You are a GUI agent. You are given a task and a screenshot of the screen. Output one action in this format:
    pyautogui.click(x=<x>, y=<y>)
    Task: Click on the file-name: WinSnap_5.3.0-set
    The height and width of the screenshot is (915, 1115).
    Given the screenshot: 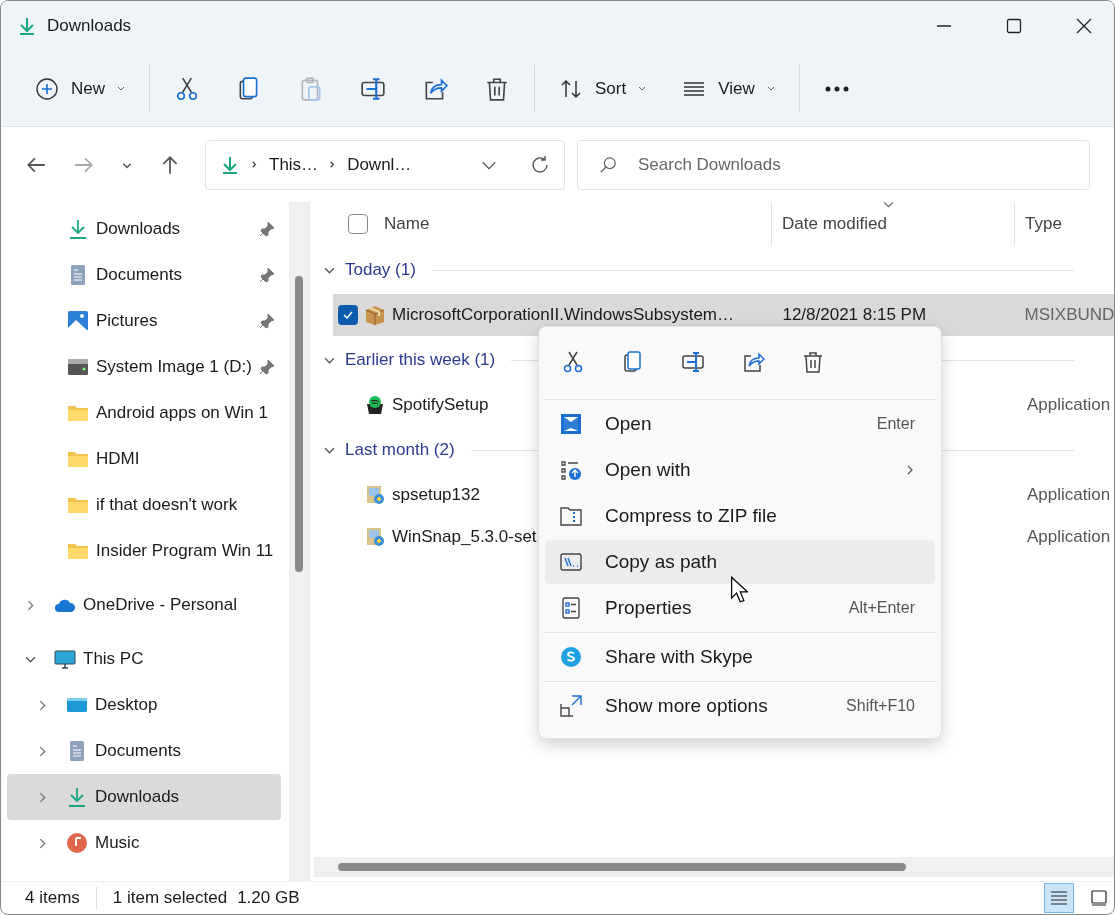 What is the action you would take?
    pyautogui.click(x=464, y=537)
    